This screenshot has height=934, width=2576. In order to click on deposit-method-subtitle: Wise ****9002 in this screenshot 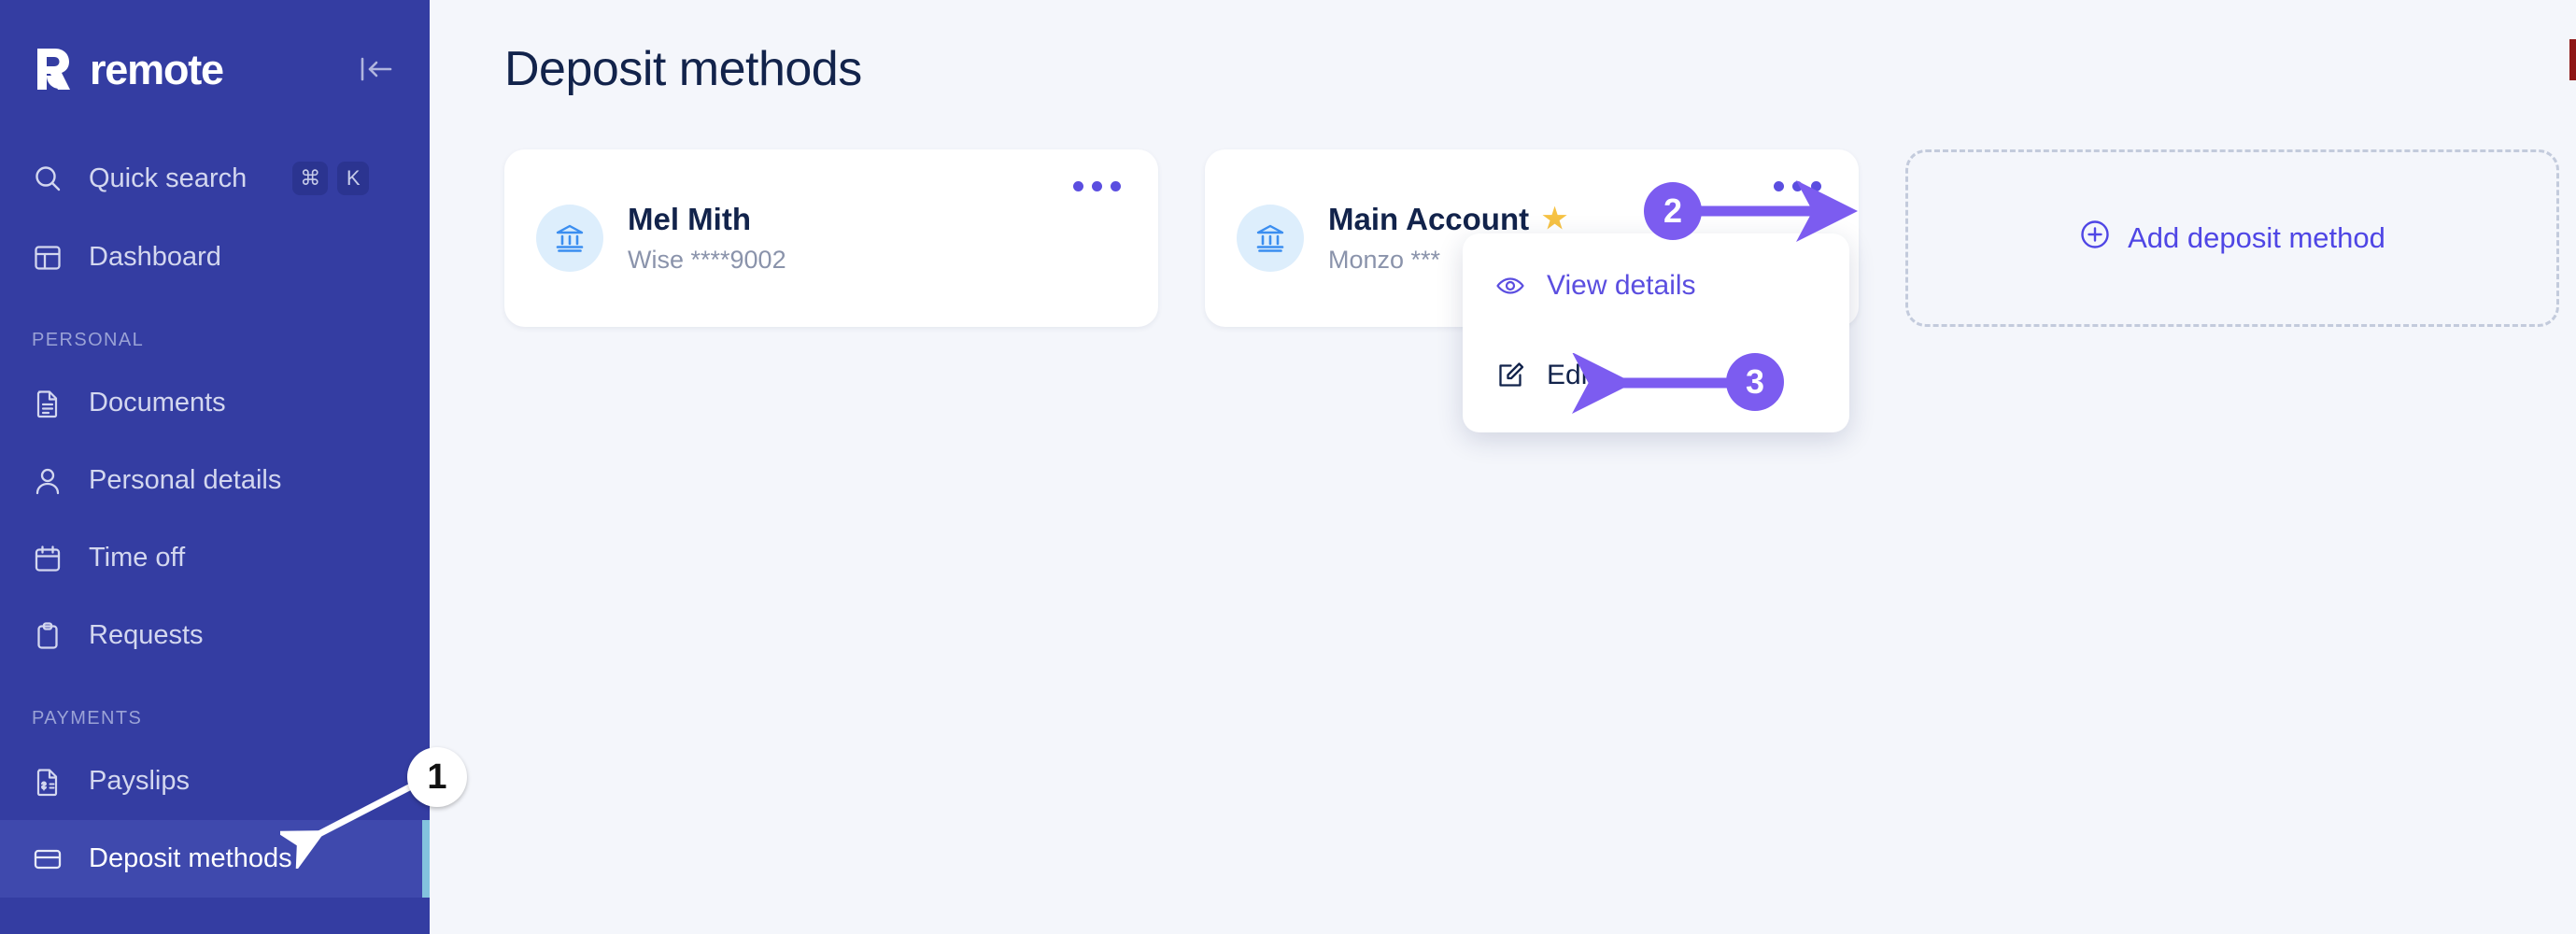, I will do `click(707, 260)`.